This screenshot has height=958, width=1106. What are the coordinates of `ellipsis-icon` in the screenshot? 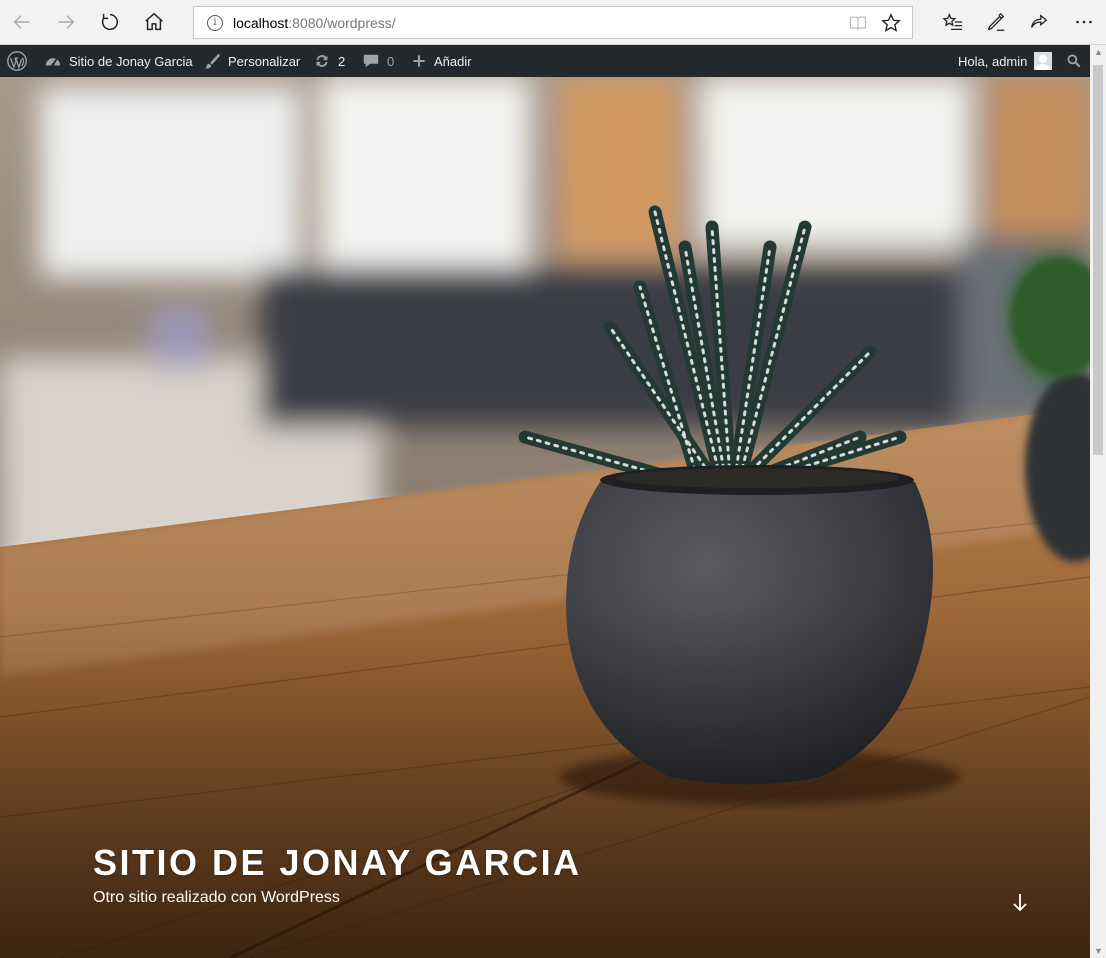 It's located at (1084, 22).